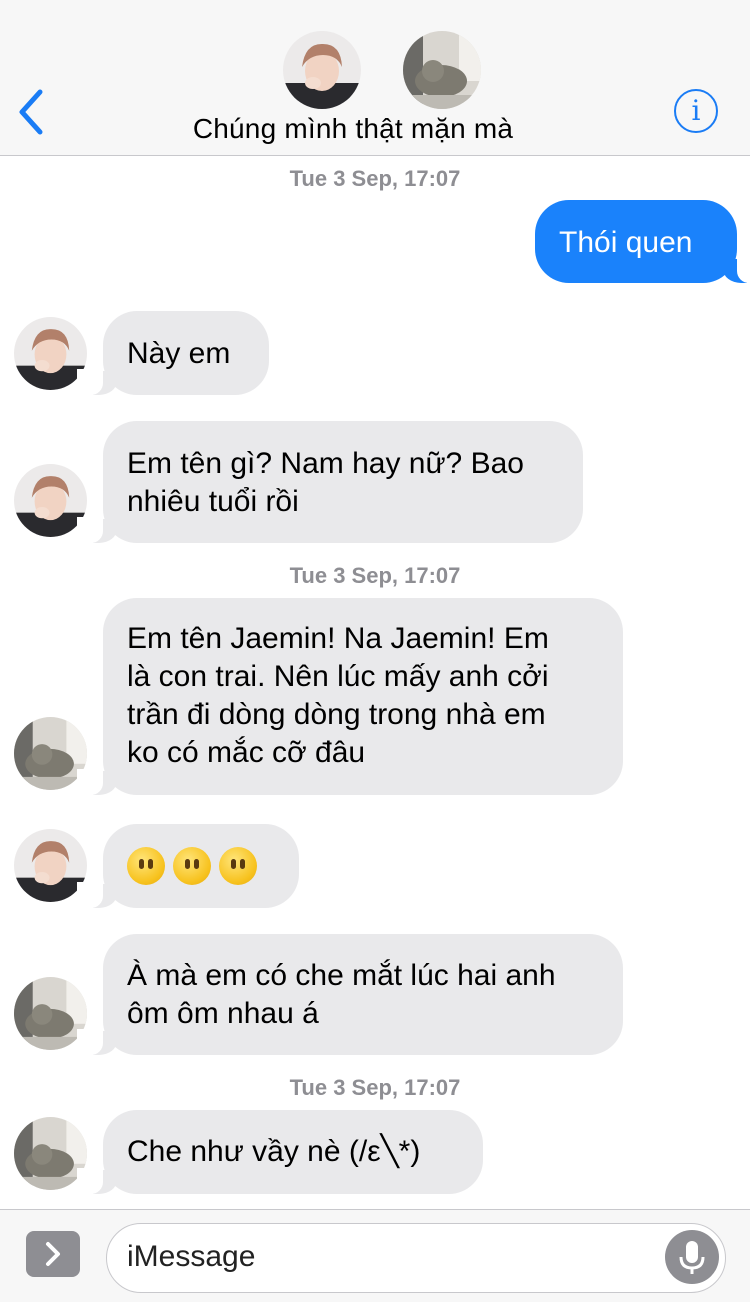 The width and height of the screenshot is (750, 1302). I want to click on group-member-avatar-boy, so click(322, 70).